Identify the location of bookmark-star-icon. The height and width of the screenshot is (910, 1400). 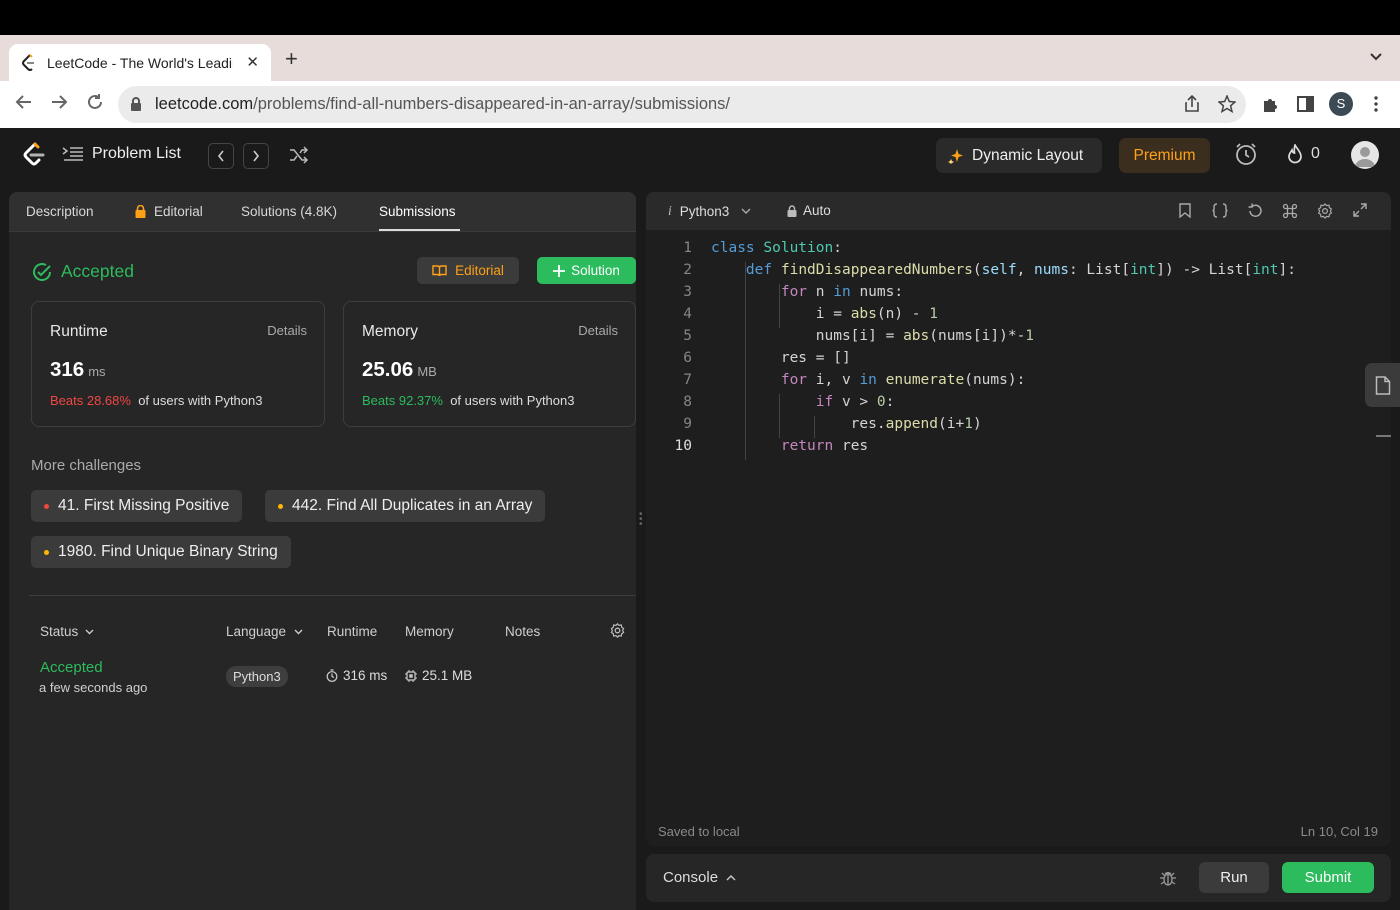
(1227, 104).